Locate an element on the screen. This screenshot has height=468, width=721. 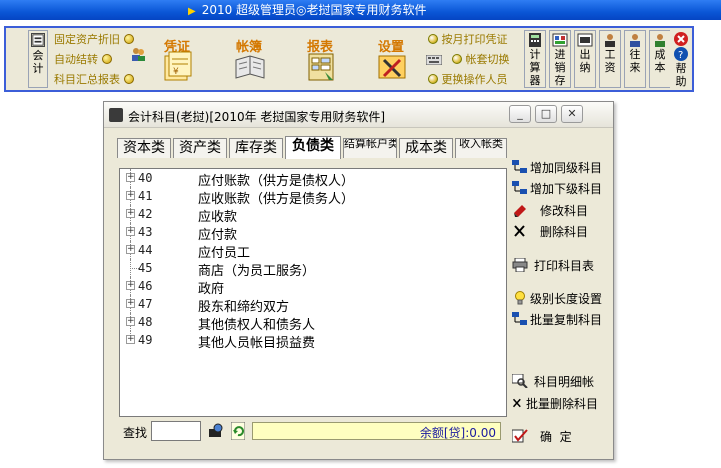
payroll-button: 工资 is located at coordinates (610, 59).